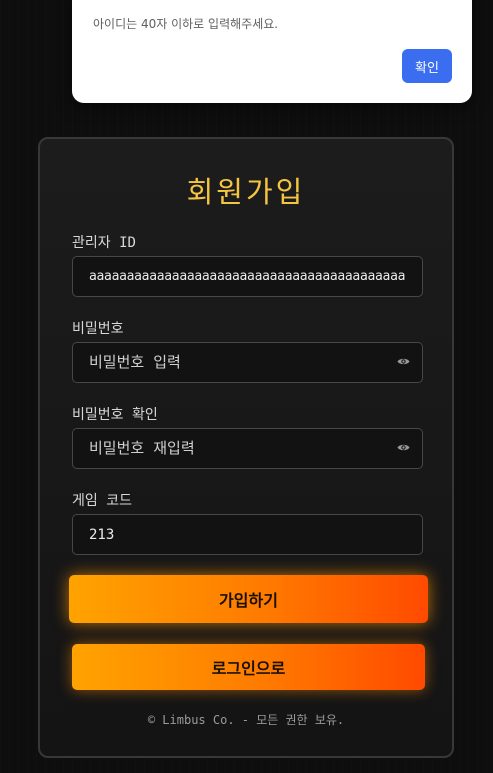 The image size is (493, 773). What do you see at coordinates (247, 362) in the screenshot?
I see `password-input` at bounding box center [247, 362].